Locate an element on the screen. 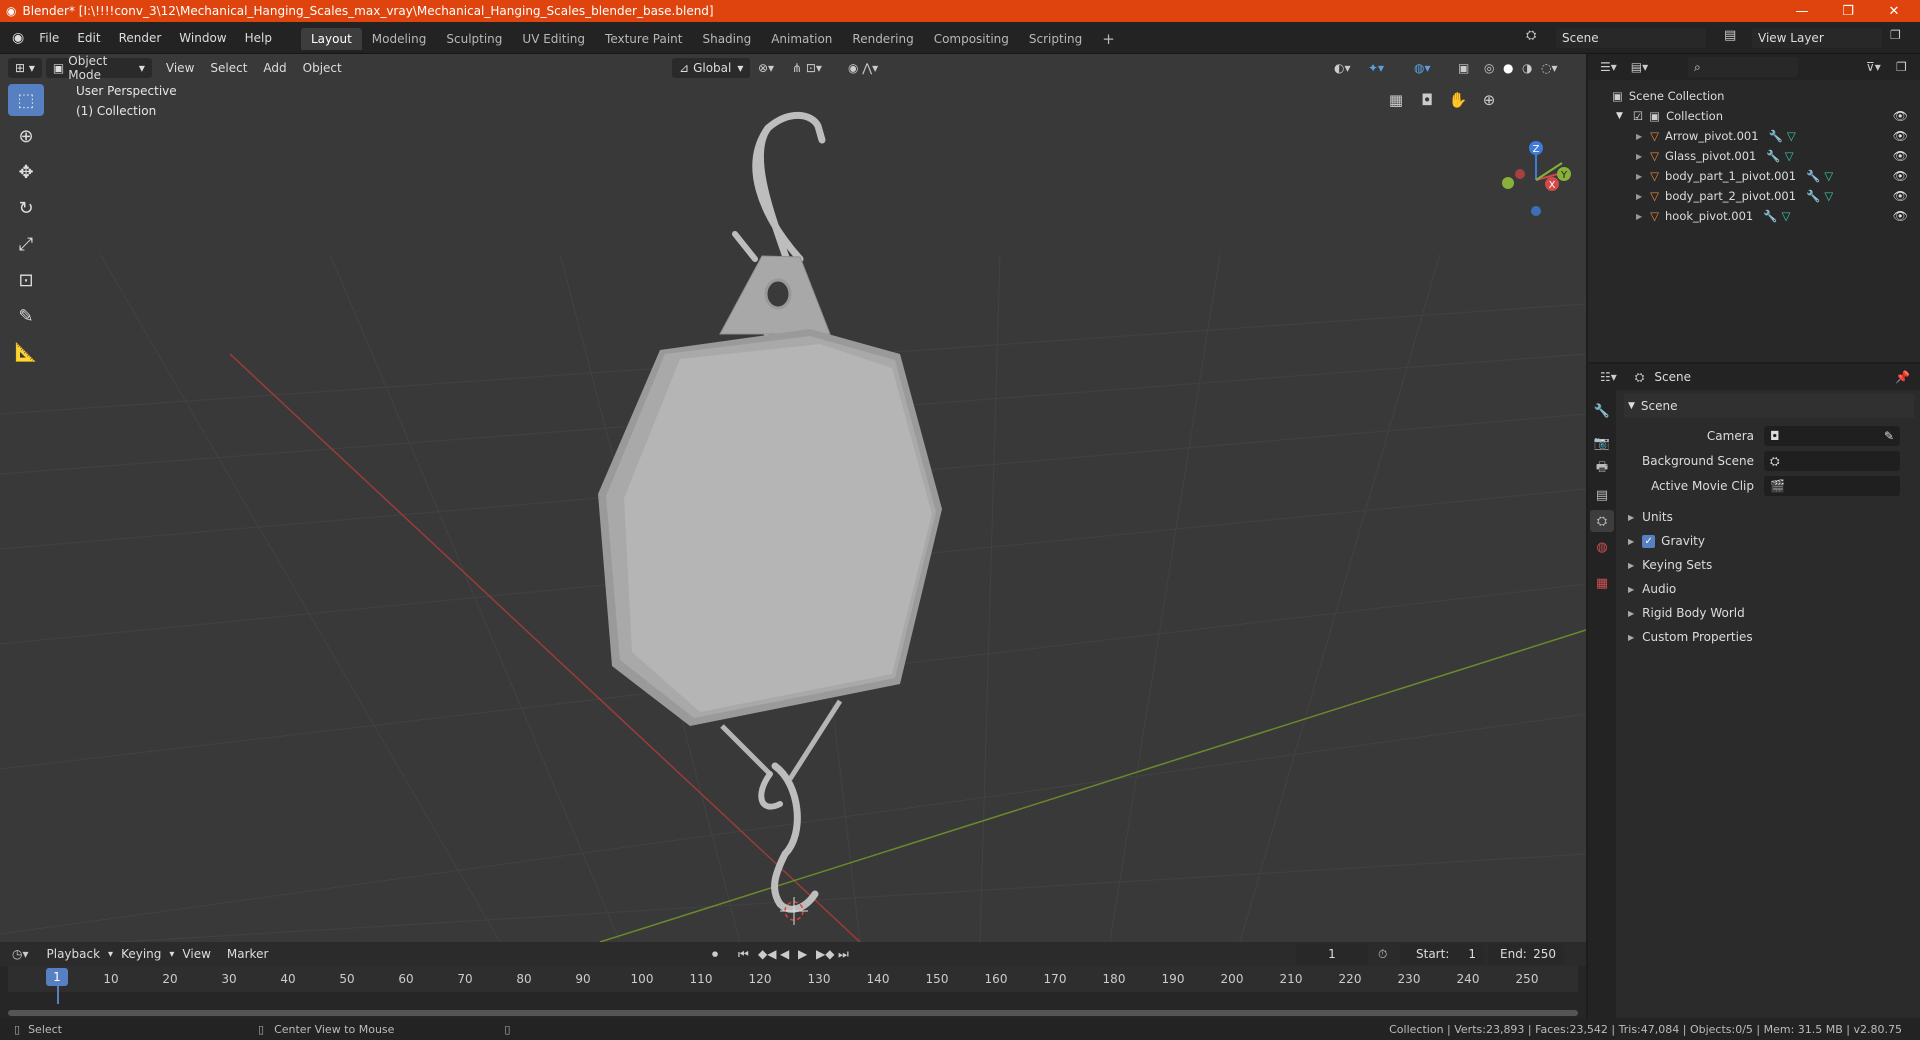 Image resolution: width=1920 pixels, height=1040 pixels. rendered-shading-icon: ◌▾ is located at coordinates (1549, 68).